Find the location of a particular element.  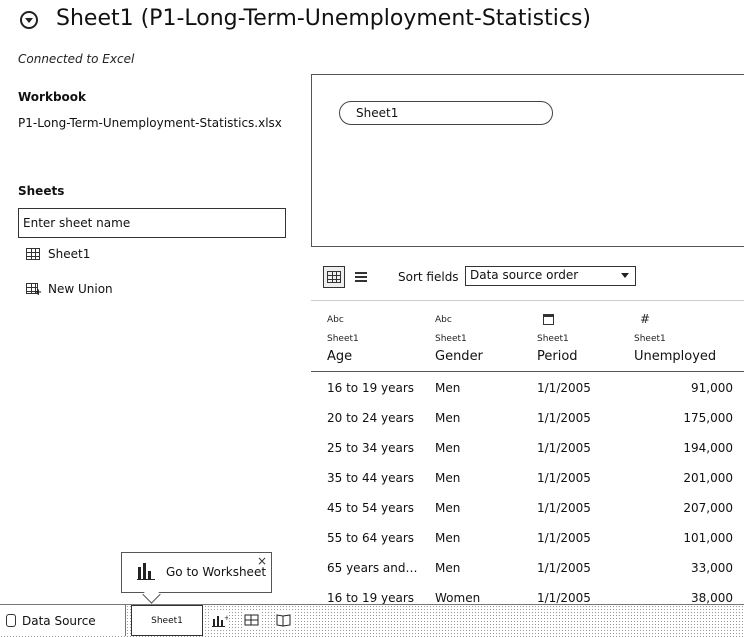

new-union-item: + New Union is located at coordinates (69, 289).